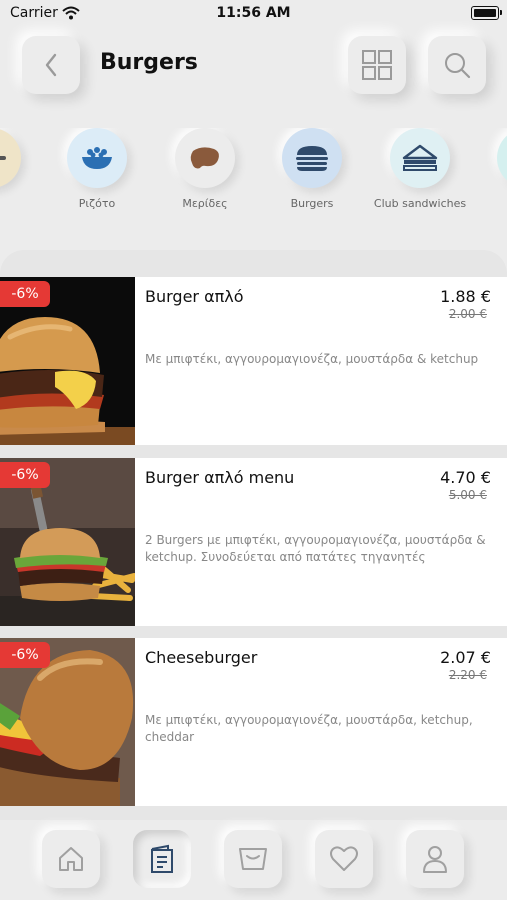 This screenshot has width=507, height=900. Describe the element at coordinates (205, 203) in the screenshot. I see `category-label: Μερίδες` at that location.